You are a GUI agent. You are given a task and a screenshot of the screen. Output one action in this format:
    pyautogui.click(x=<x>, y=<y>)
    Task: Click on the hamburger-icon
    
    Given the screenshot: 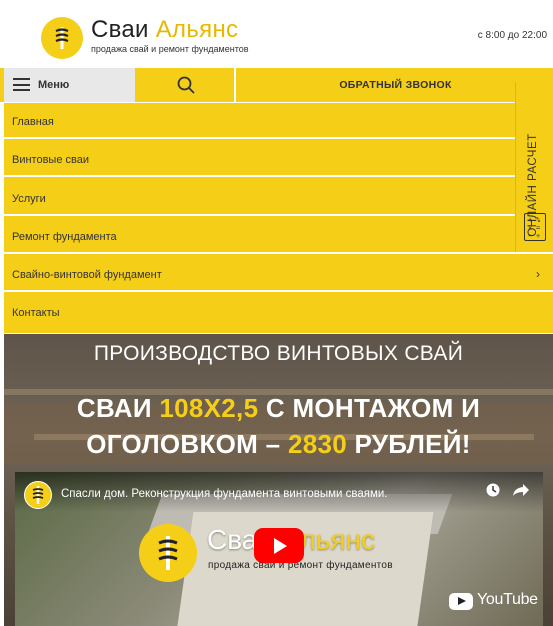 What is the action you would take?
    pyautogui.click(x=21, y=84)
    